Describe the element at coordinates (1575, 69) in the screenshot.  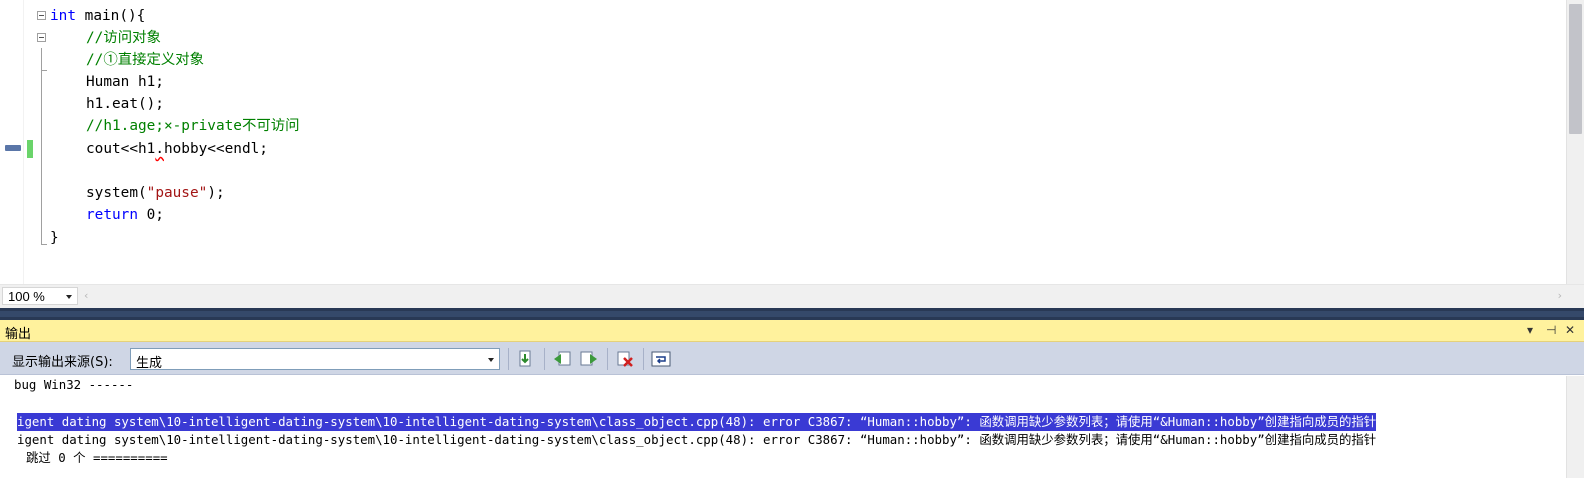
I see `scrollbar-thumb` at that location.